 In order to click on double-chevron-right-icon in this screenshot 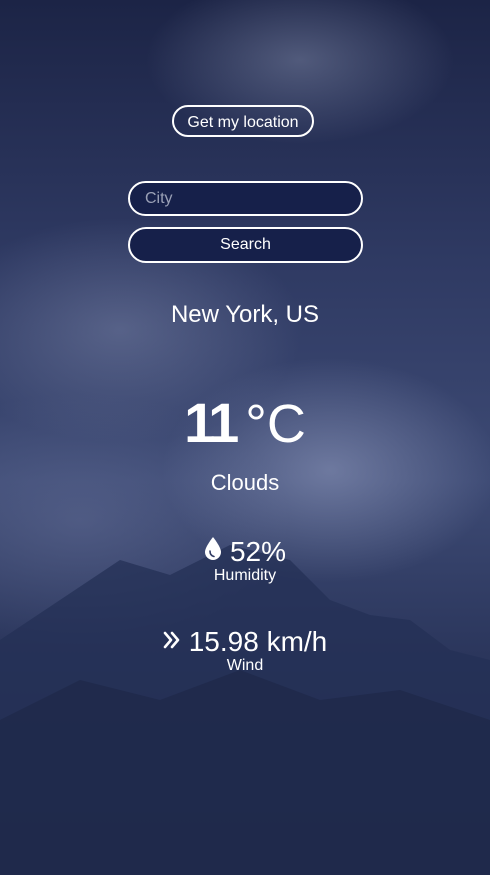, I will do `click(172, 641)`.